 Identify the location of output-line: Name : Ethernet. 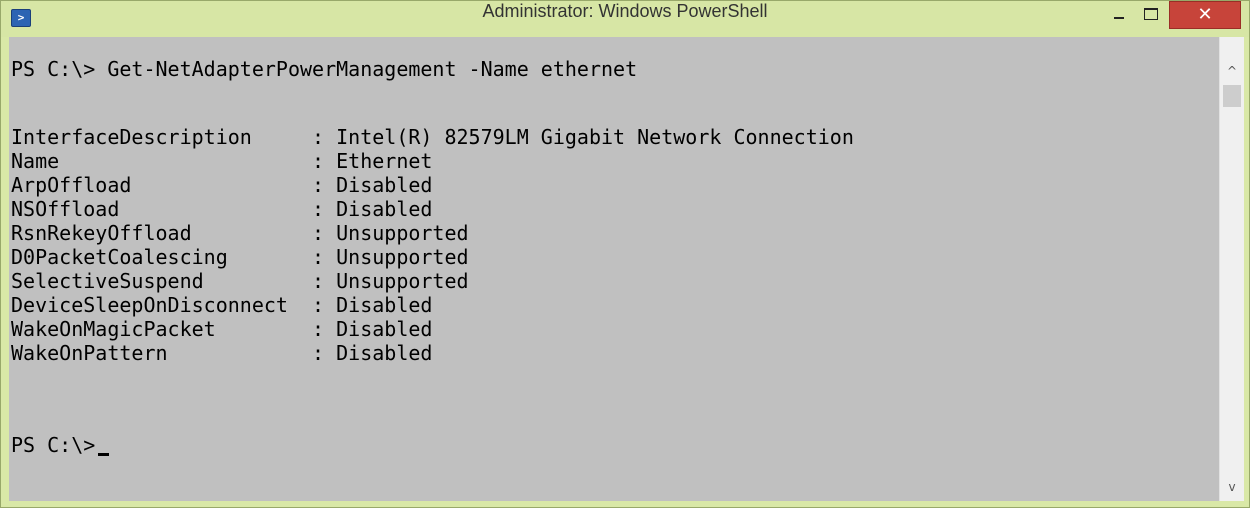
(222, 161).